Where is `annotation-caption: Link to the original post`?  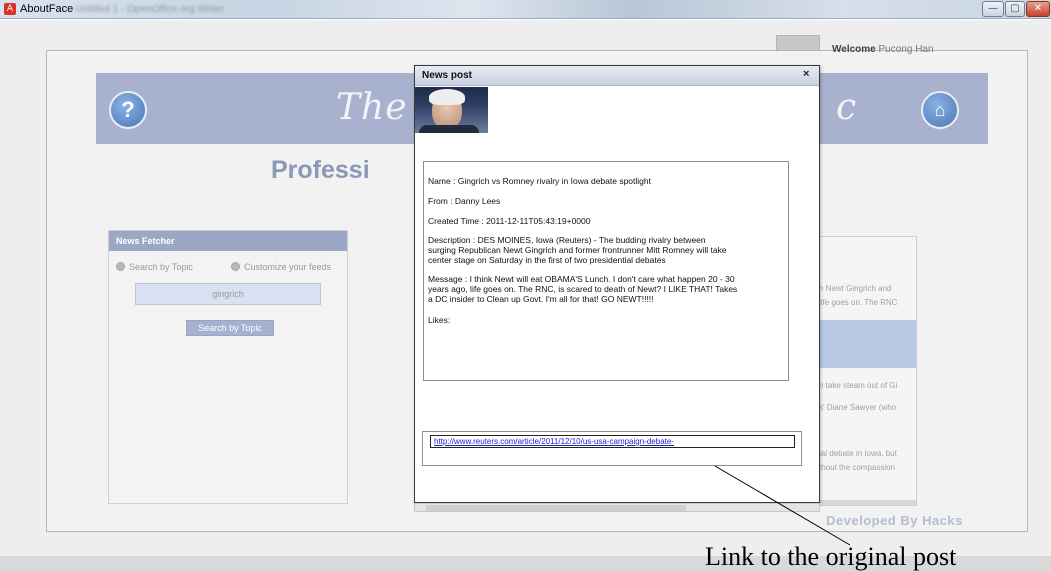
annotation-caption: Link to the original post is located at coordinates (831, 556).